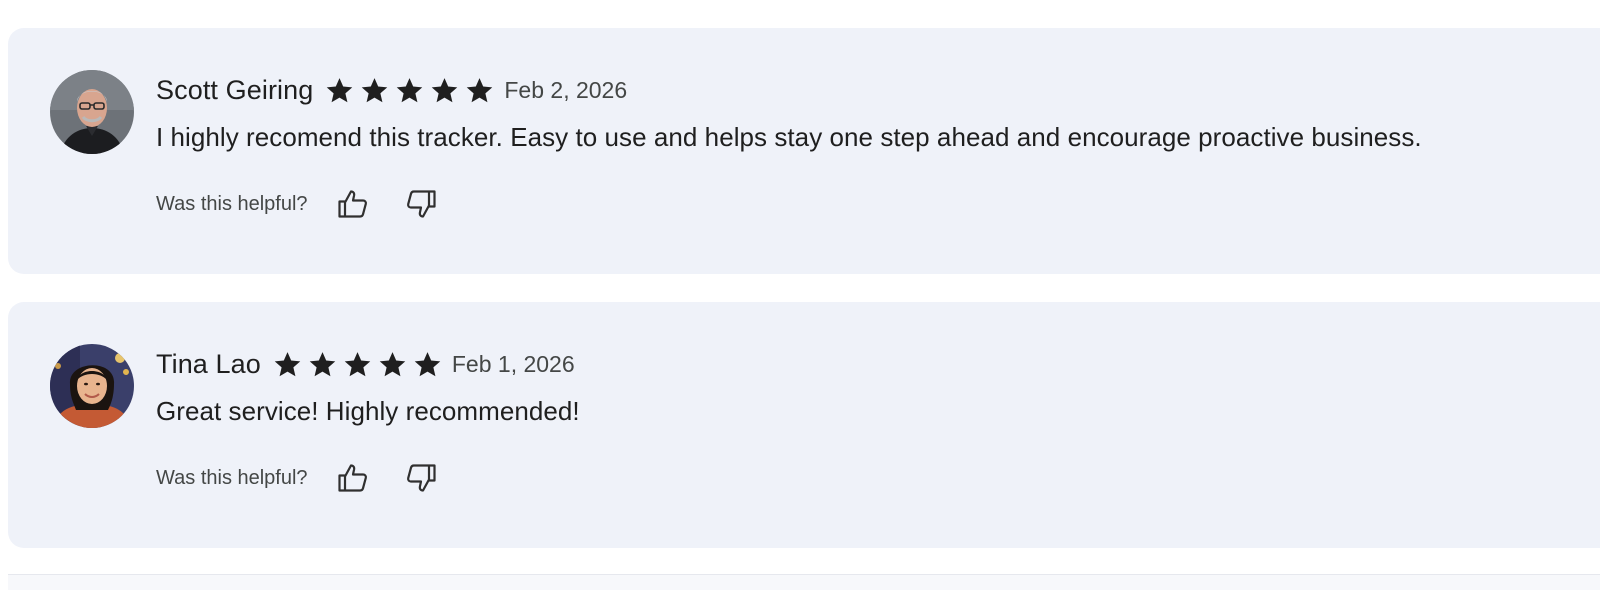 The image size is (1600, 590). What do you see at coordinates (235, 89) in the screenshot?
I see `reviewer-name: Scott Geiring` at bounding box center [235, 89].